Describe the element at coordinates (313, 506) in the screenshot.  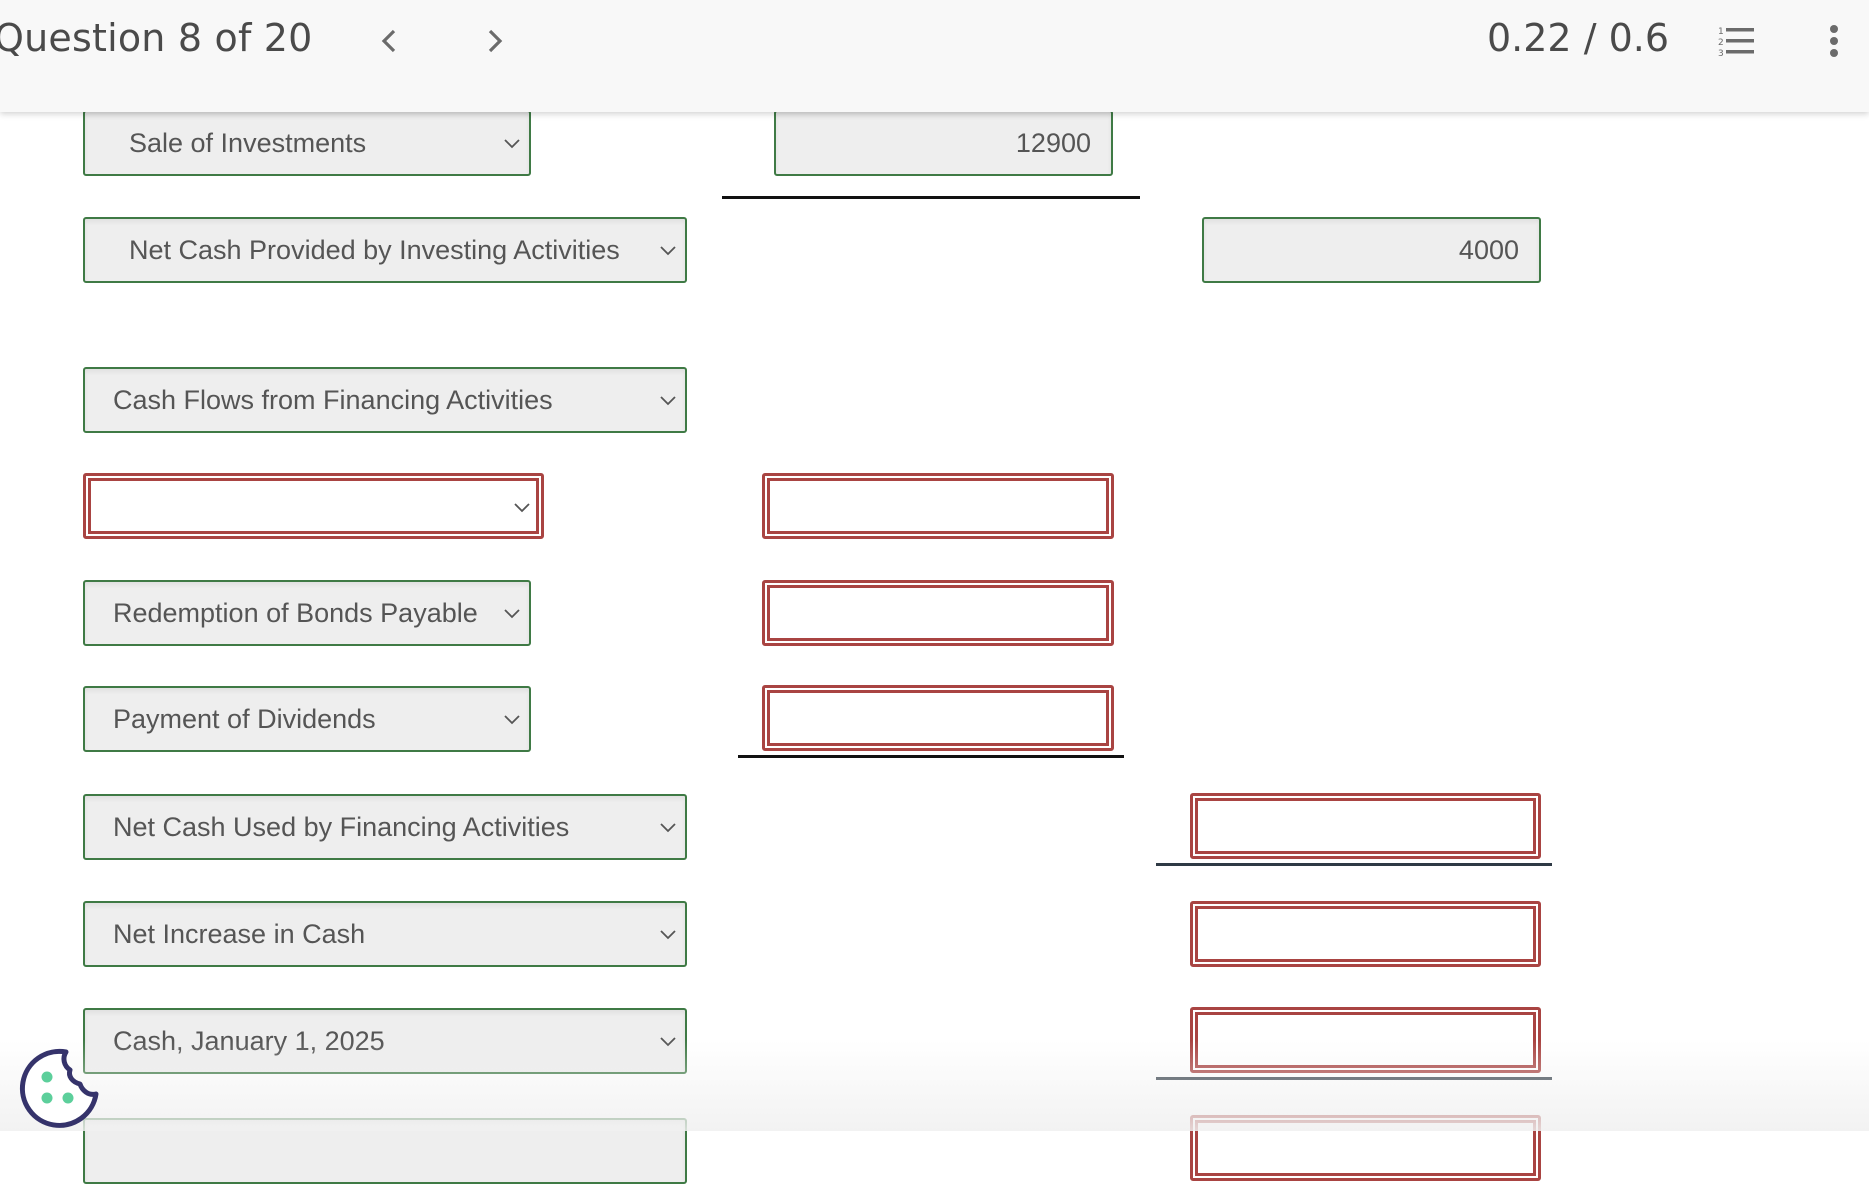
I see `account-select-incorrect` at that location.